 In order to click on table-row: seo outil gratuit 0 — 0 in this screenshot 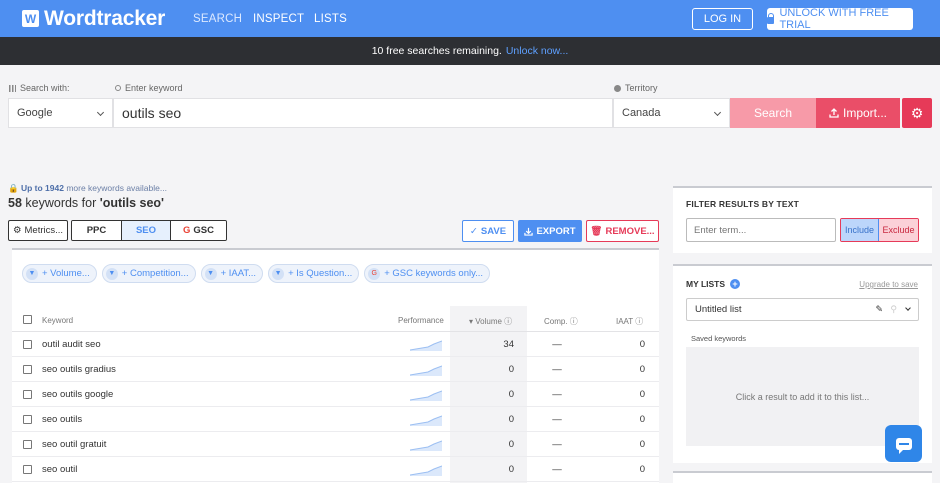, I will do `click(335, 444)`.